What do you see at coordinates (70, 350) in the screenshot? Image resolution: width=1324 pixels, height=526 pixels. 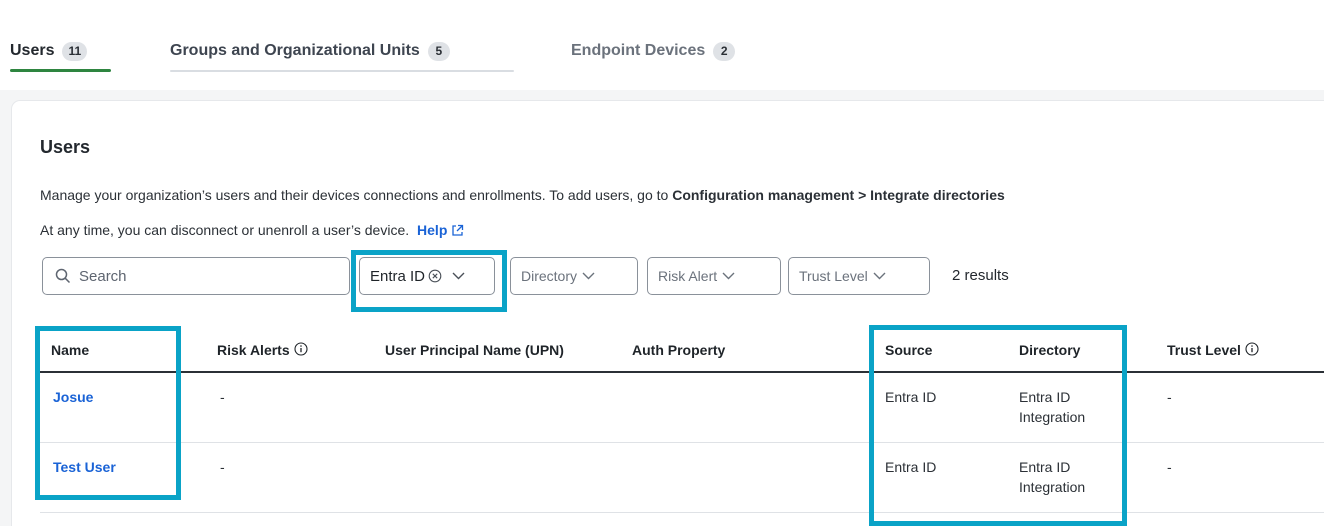 I see `column-header-name: Name` at bounding box center [70, 350].